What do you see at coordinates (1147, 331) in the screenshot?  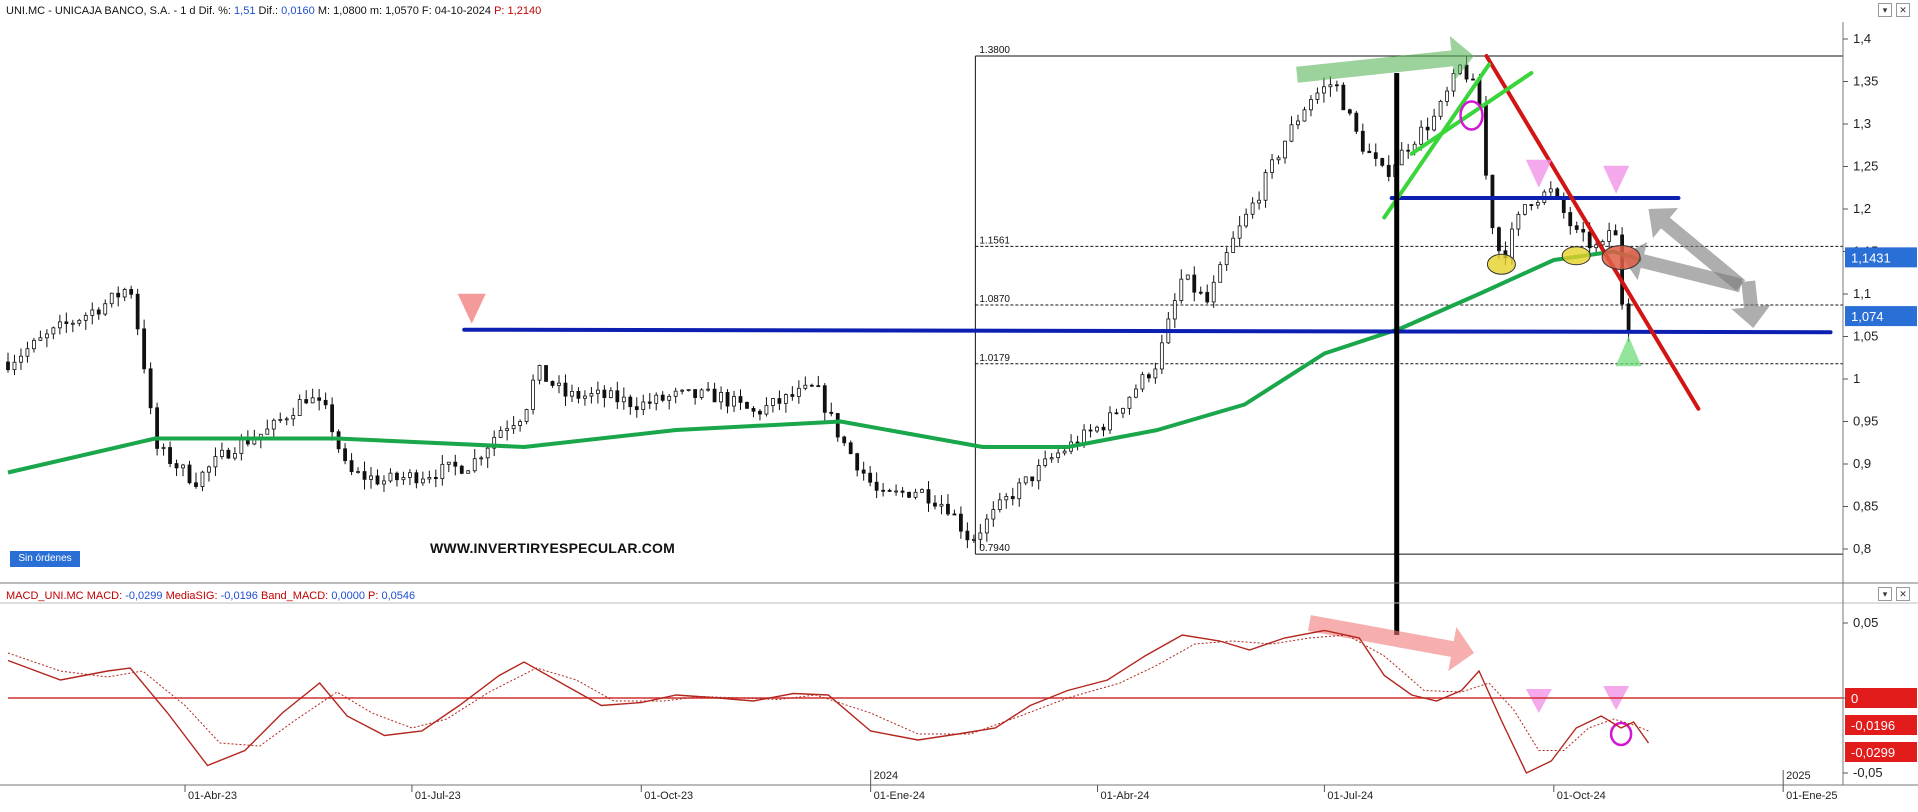 I see `support-line` at bounding box center [1147, 331].